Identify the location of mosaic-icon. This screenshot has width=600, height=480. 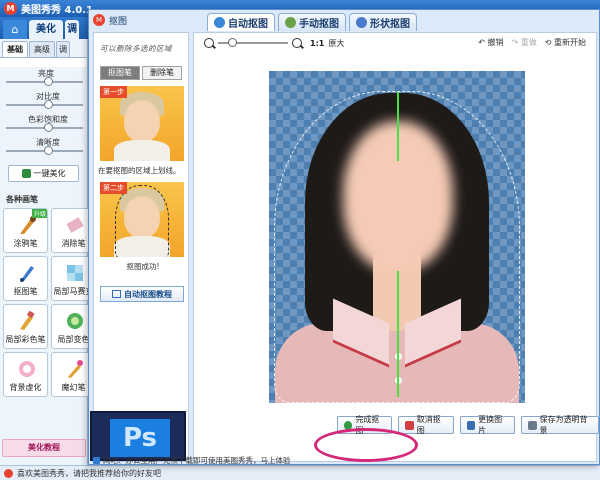
(75, 273).